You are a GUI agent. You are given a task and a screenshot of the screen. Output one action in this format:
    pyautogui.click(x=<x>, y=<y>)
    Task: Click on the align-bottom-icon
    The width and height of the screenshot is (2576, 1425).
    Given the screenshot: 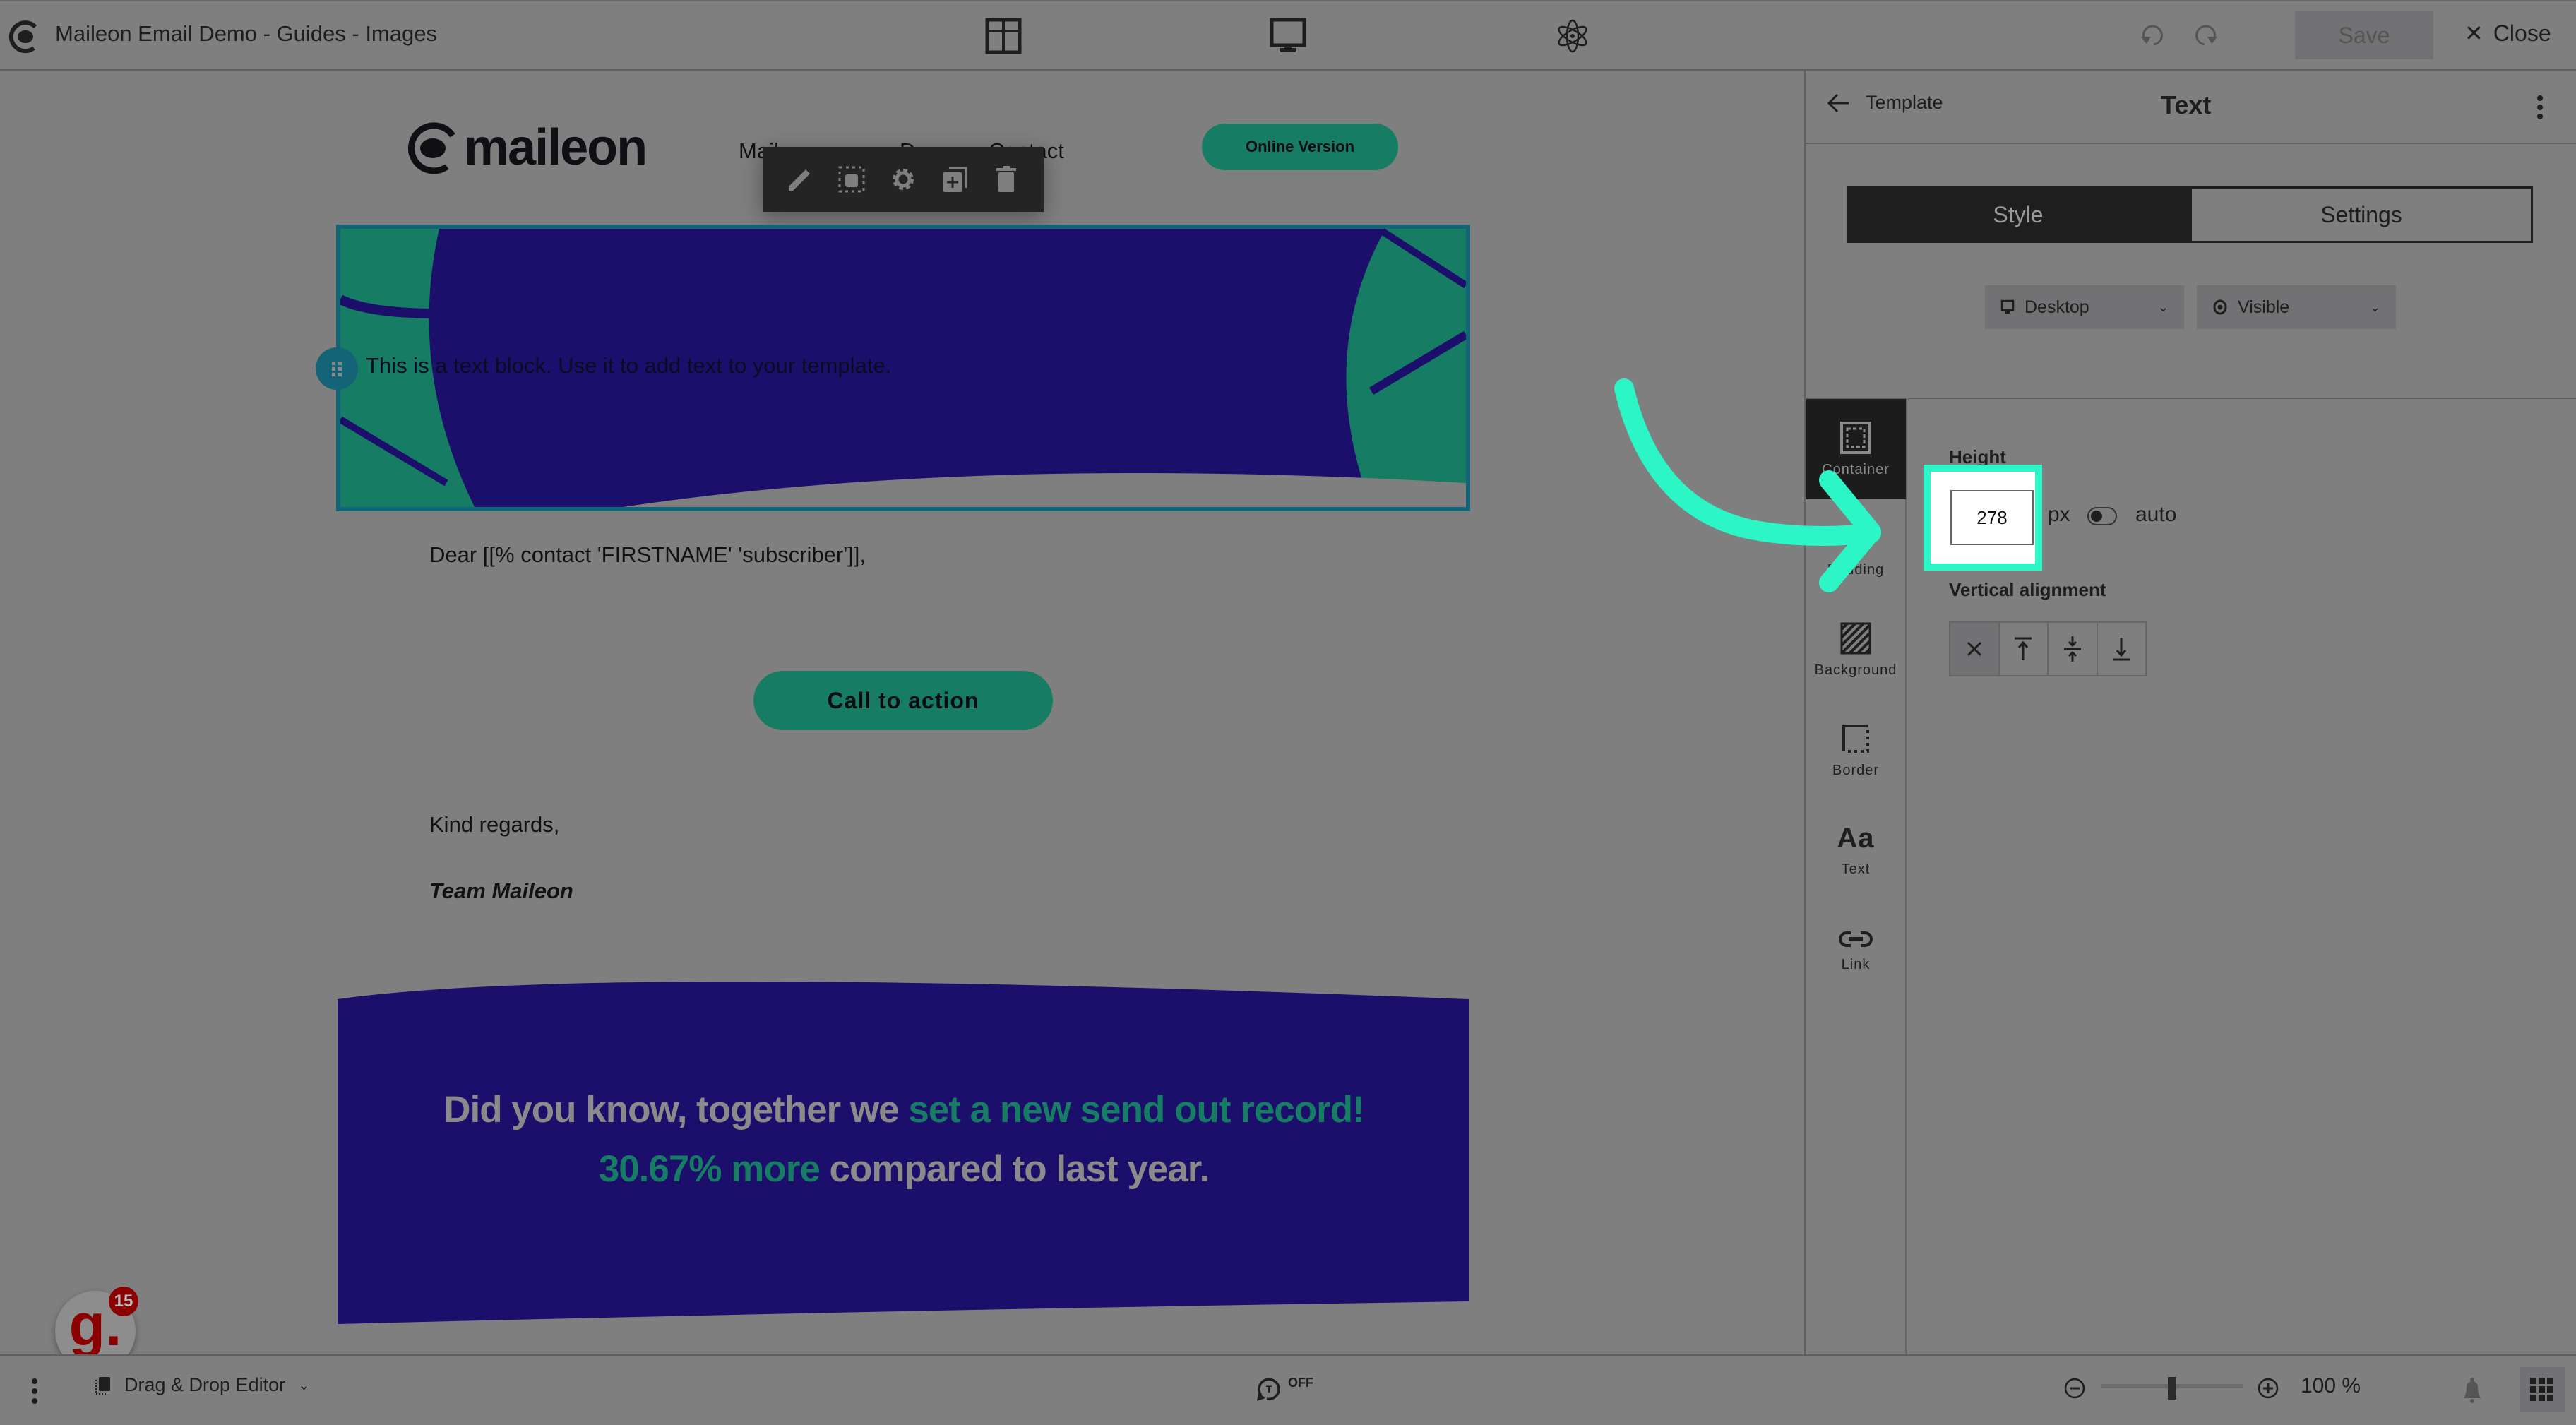 What is the action you would take?
    pyautogui.click(x=2121, y=649)
    